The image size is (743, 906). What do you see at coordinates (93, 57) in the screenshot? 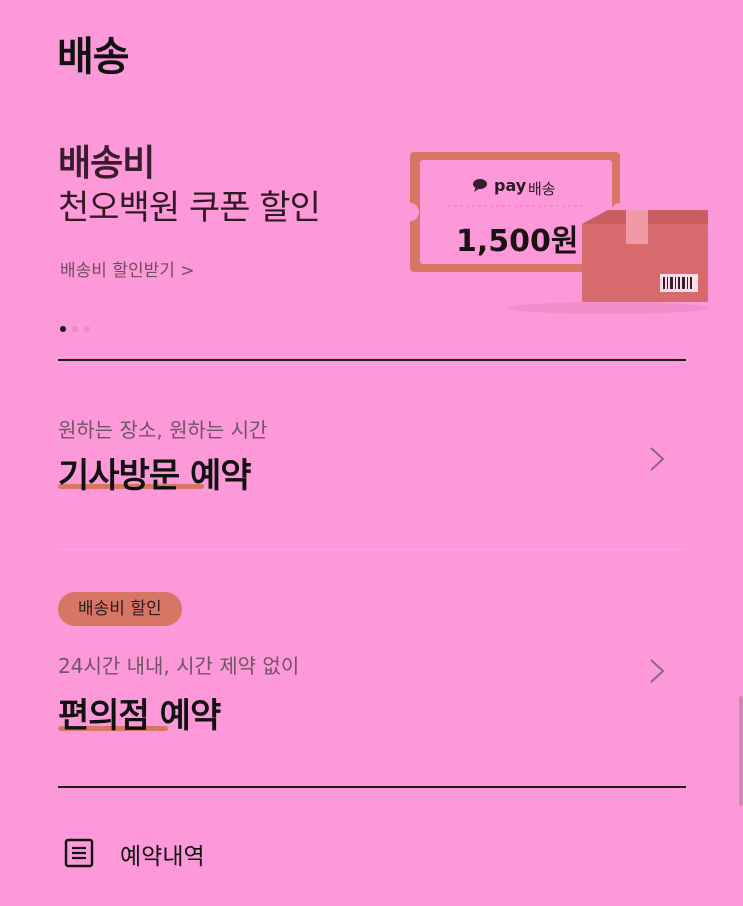
I see `page-title: 배송` at bounding box center [93, 57].